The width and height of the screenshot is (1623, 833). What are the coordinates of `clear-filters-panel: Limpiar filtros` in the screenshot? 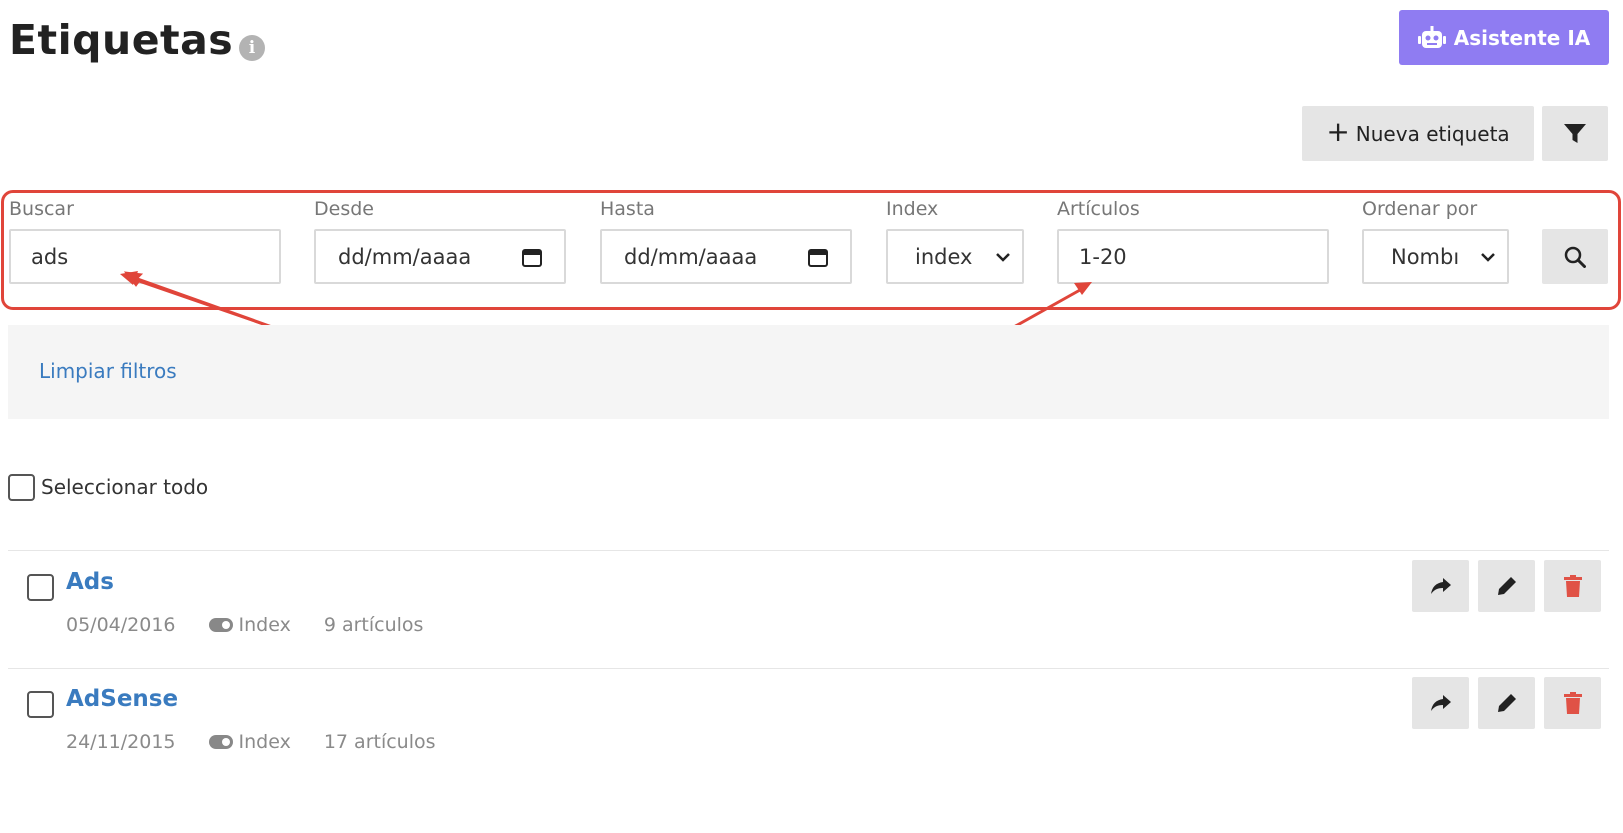 It's located at (808, 372).